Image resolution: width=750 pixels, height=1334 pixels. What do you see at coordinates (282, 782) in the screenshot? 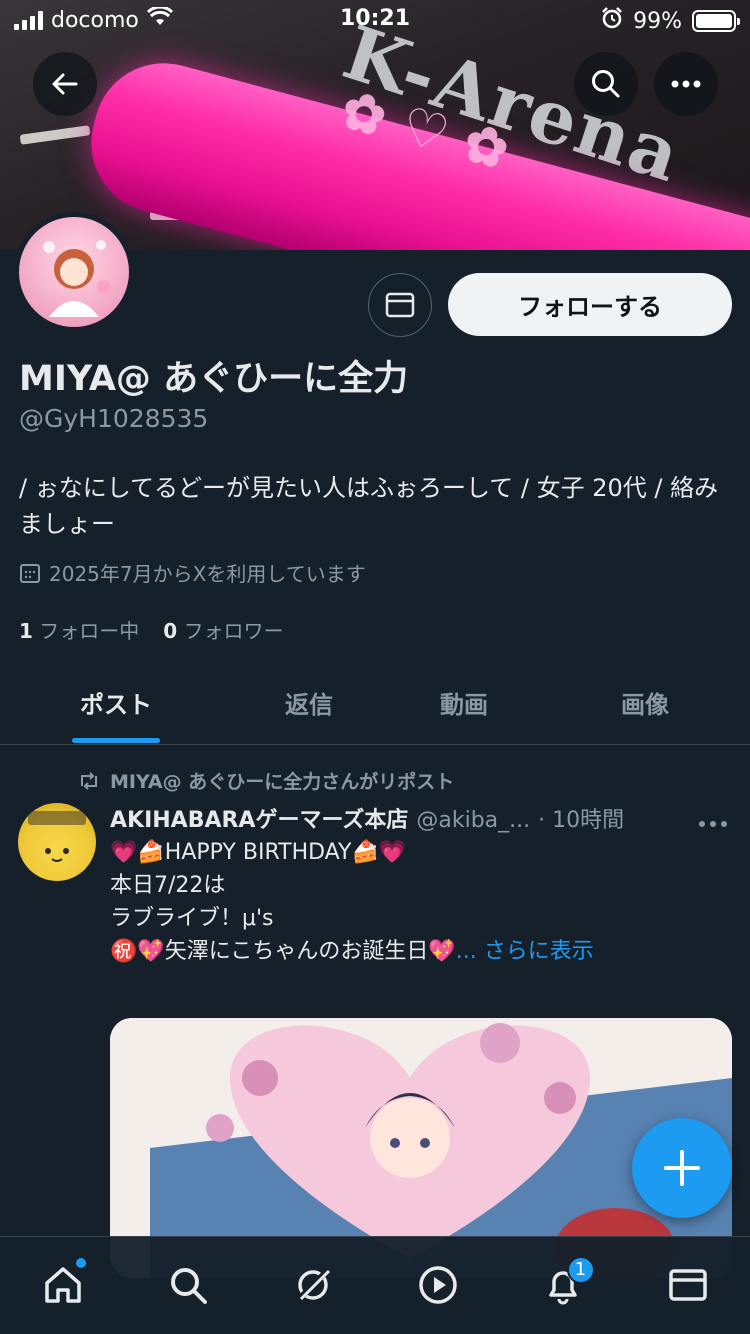
I see `repost-label: MIYA@ あぐひーに全力さんがリポスト` at bounding box center [282, 782].